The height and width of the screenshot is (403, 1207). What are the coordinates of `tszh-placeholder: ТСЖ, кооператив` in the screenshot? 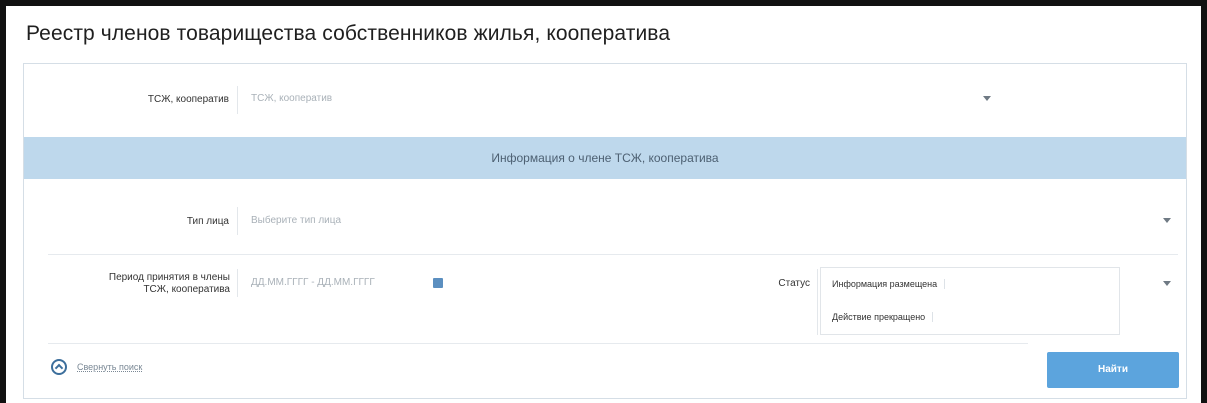 It's located at (292, 98).